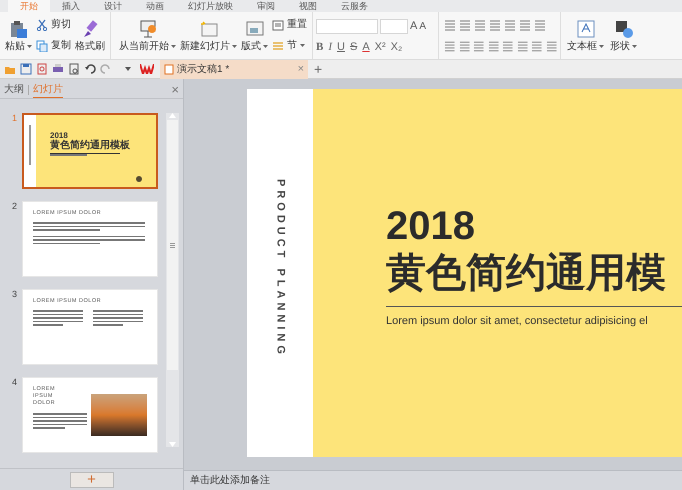  What do you see at coordinates (289, 46) in the screenshot?
I see `ribbon-button: 节` at bounding box center [289, 46].